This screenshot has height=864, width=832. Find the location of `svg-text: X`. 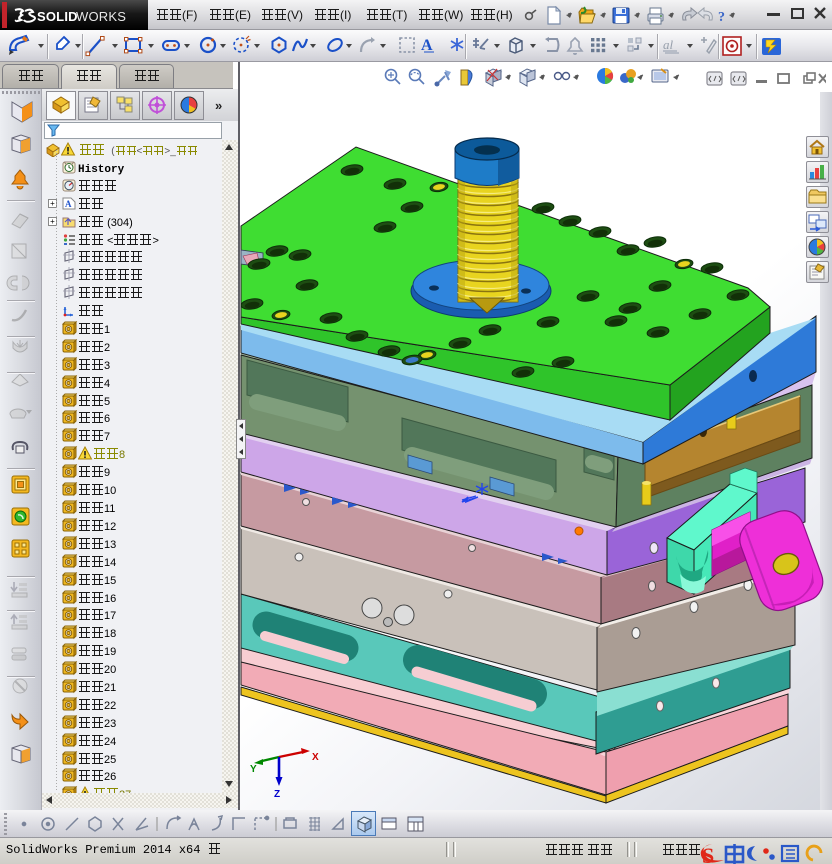

svg-text: X is located at coordinates (315, 757).